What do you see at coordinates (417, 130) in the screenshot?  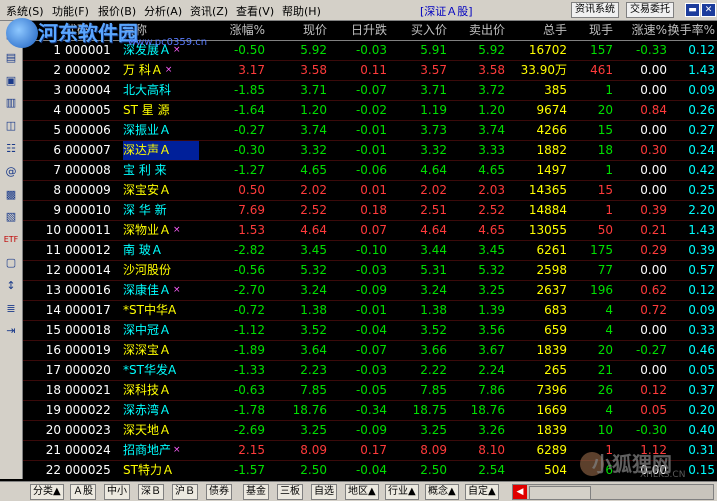 I see `price-cell-buy: 3.73` at bounding box center [417, 130].